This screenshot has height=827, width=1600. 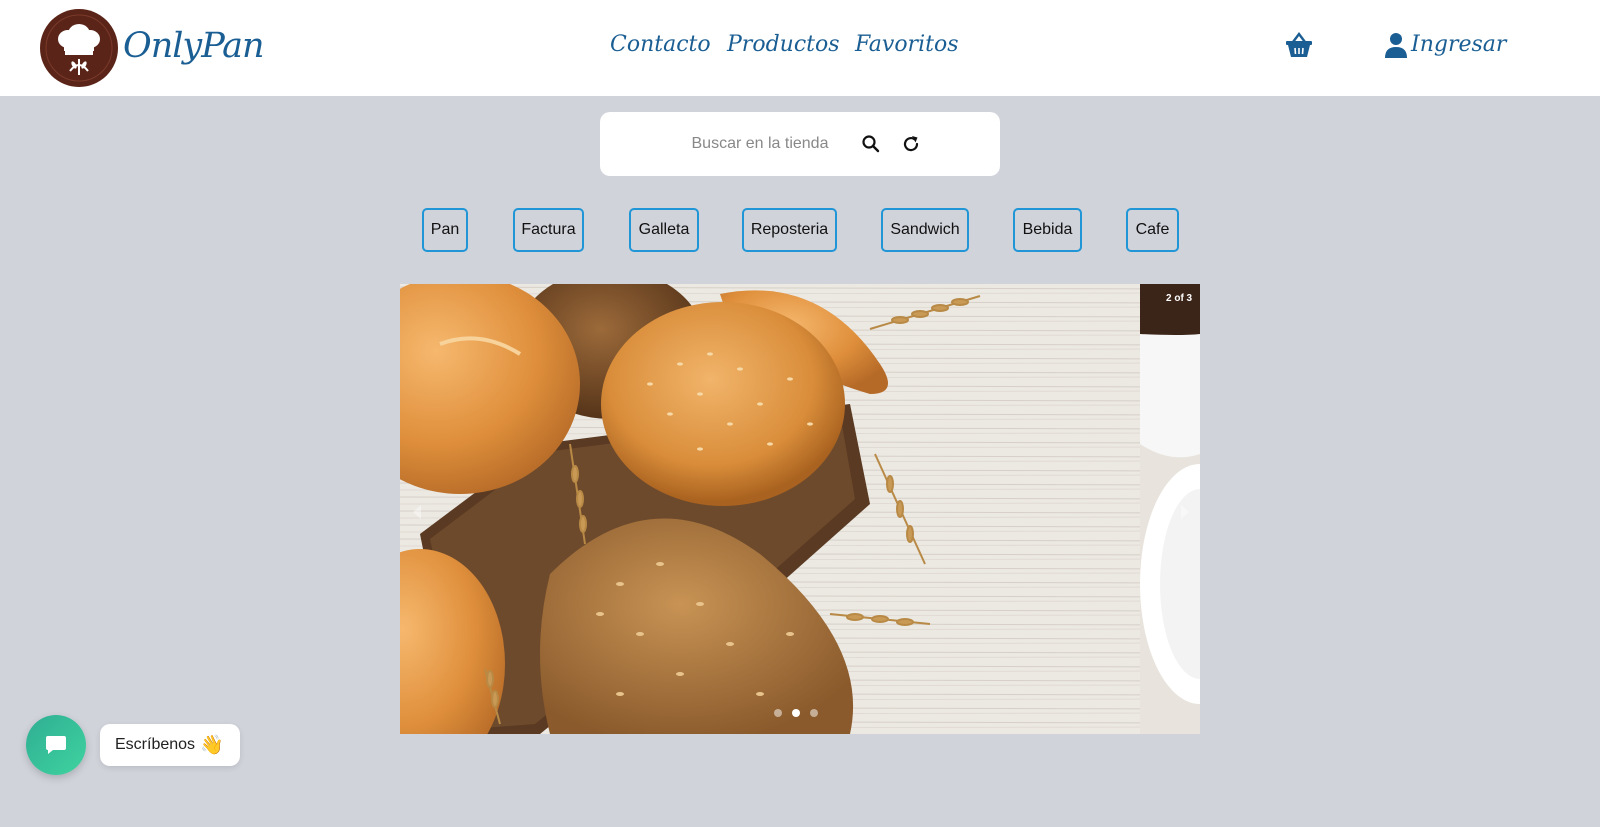 What do you see at coordinates (1152, 230) in the screenshot?
I see `category-cafe: Cafe` at bounding box center [1152, 230].